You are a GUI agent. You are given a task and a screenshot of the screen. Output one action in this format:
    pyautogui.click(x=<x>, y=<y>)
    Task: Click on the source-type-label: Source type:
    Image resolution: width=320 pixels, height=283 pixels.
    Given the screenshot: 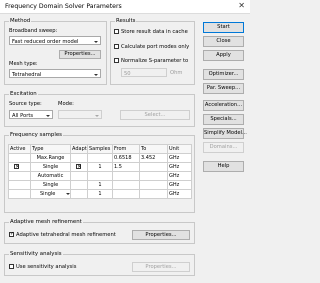 What is the action you would take?
    pyautogui.click(x=25, y=104)
    